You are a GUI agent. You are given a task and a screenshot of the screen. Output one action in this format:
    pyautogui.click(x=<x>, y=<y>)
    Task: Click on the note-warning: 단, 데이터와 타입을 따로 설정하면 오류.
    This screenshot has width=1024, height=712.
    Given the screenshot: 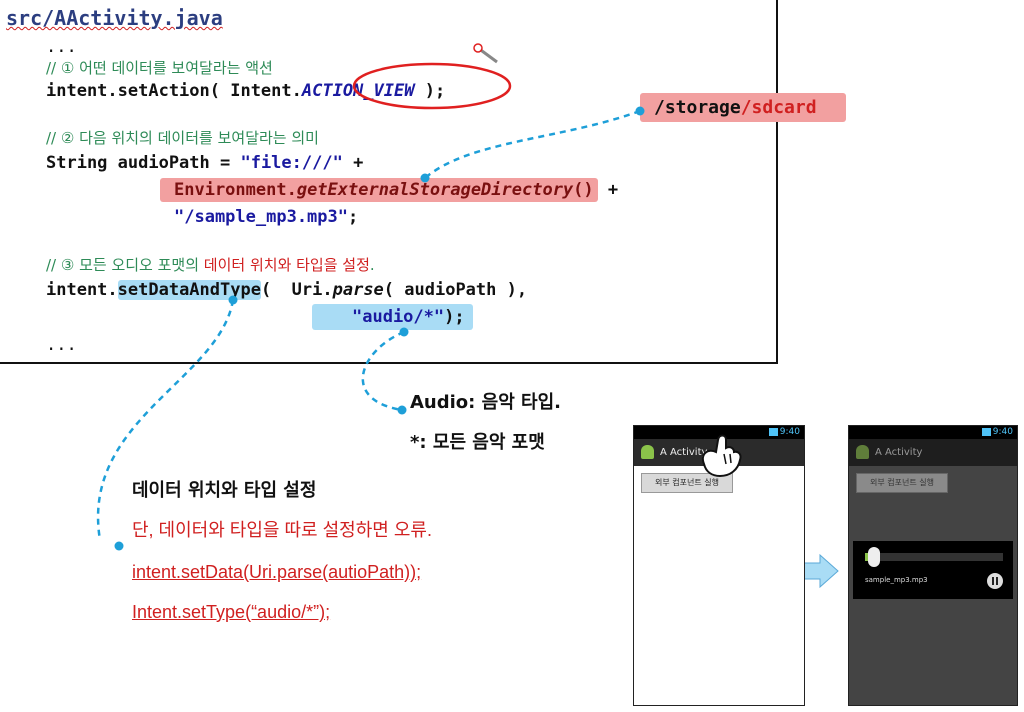 What is the action you would take?
    pyautogui.click(x=282, y=530)
    